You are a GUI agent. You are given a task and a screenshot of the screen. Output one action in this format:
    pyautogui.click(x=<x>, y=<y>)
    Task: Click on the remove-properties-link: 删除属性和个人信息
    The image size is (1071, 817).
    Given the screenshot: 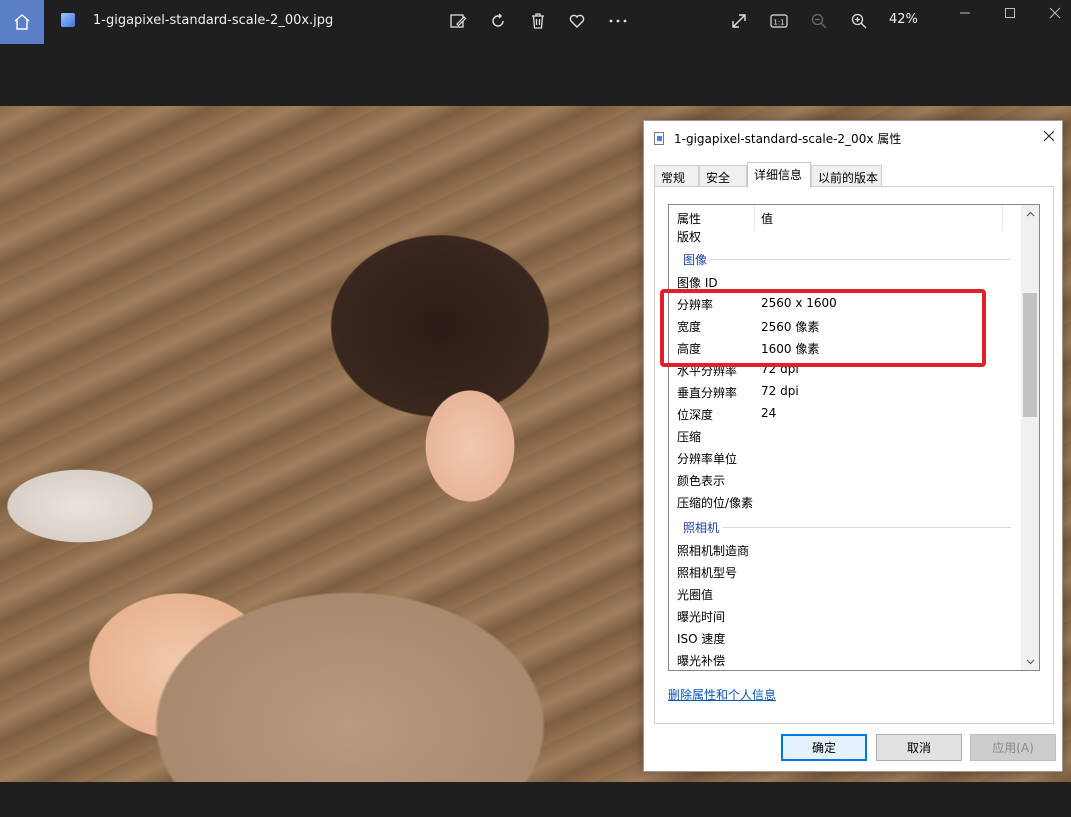 What is the action you would take?
    pyautogui.click(x=722, y=694)
    